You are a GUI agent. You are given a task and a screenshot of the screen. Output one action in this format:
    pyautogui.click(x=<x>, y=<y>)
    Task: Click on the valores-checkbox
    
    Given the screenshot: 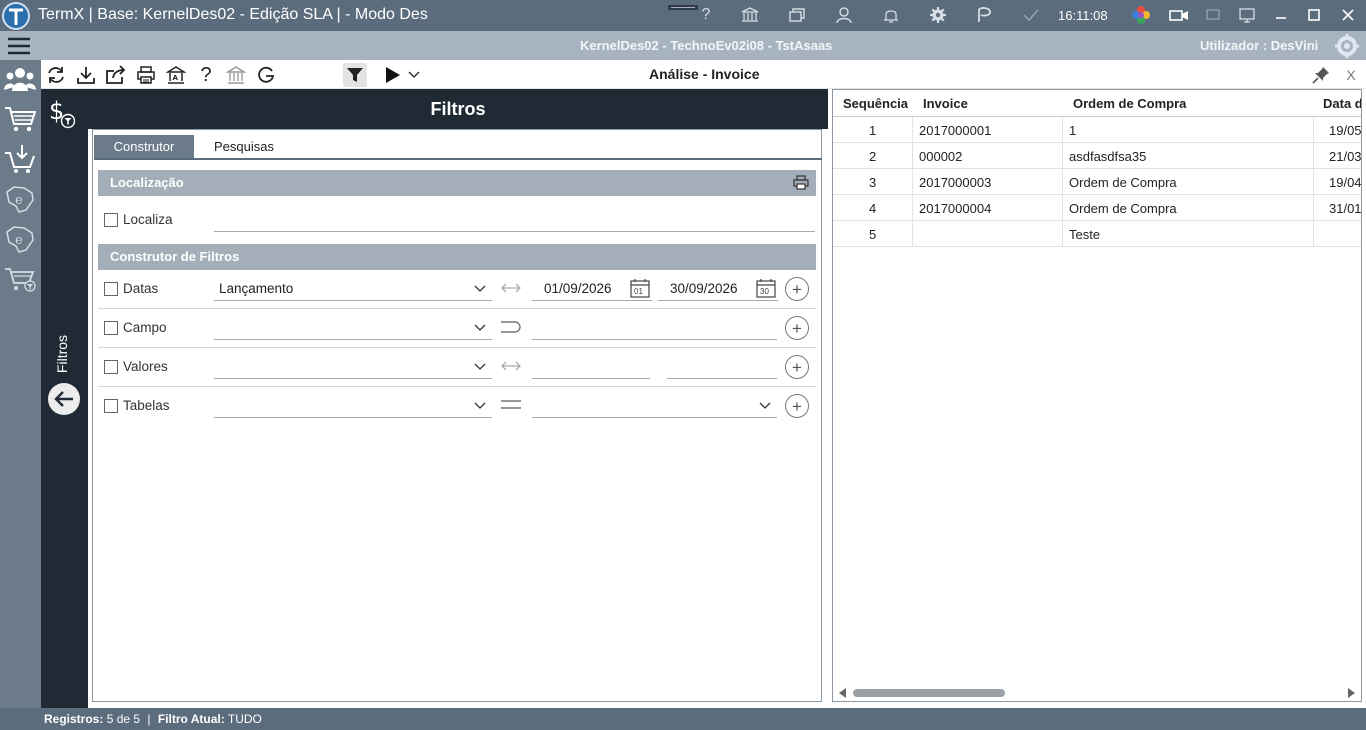 What is the action you would take?
    pyautogui.click(x=111, y=367)
    